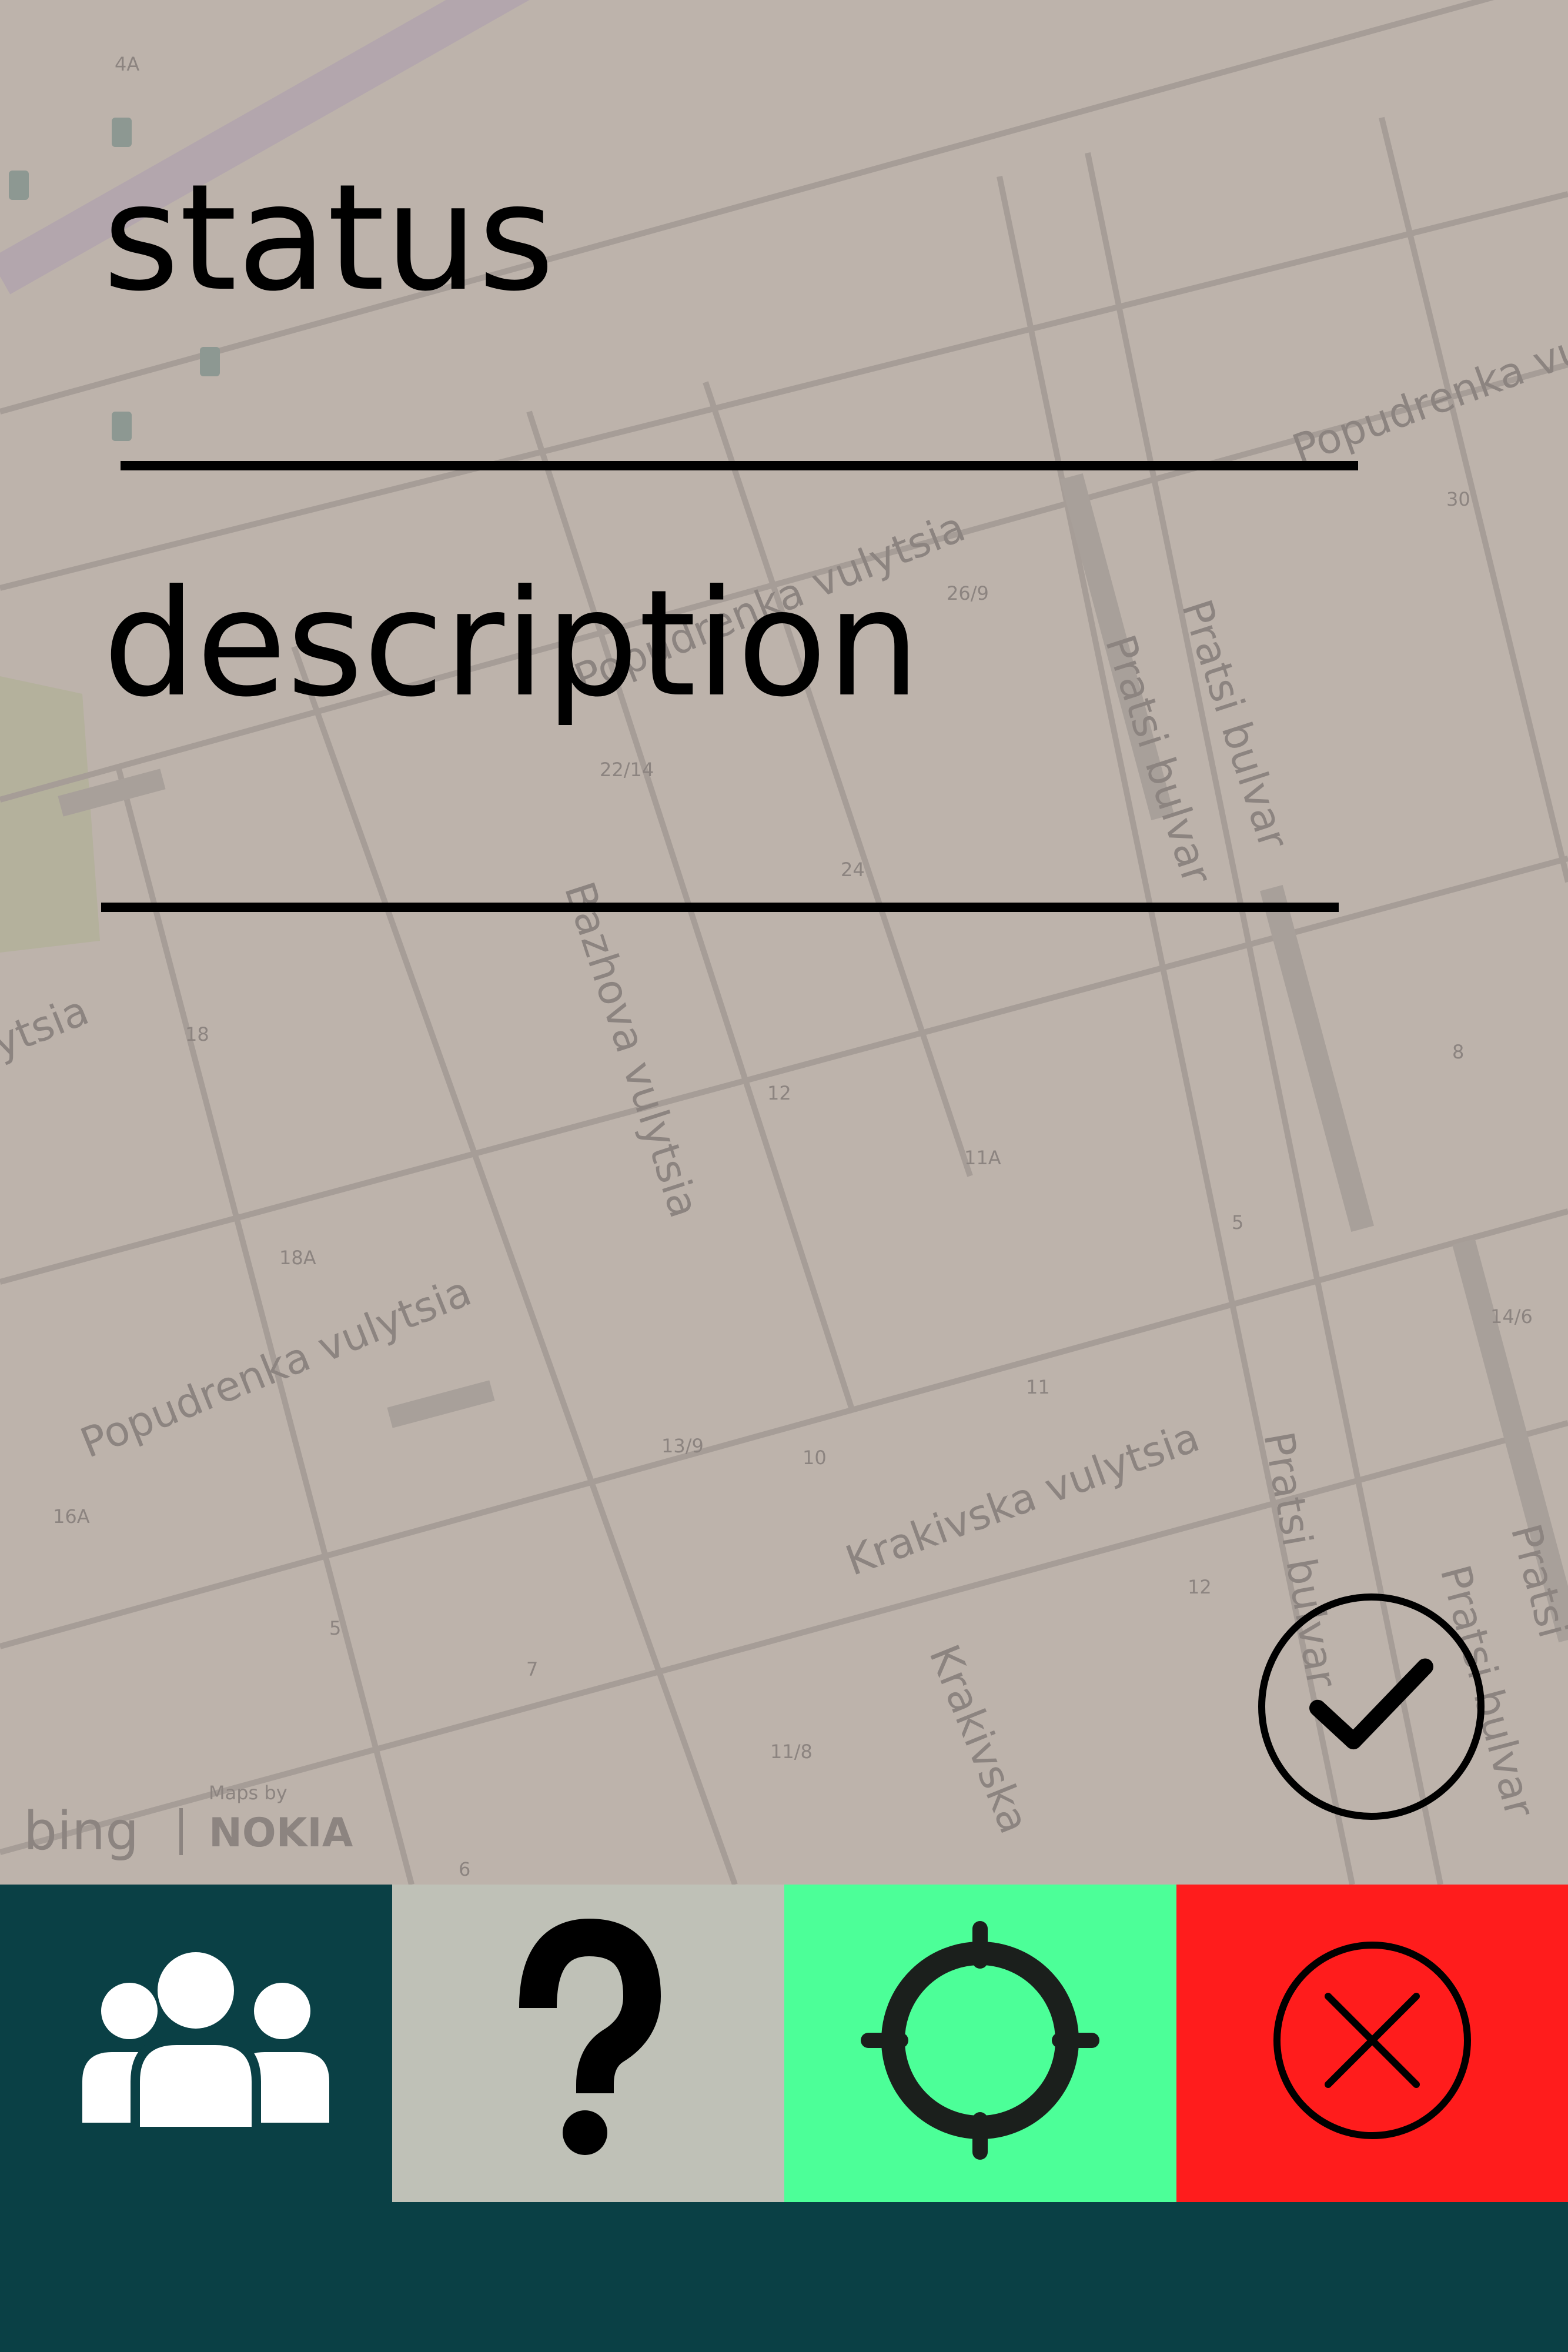 Image resolution: width=1568 pixels, height=2352 pixels. Describe the element at coordinates (968, 593) in the screenshot. I see `map-house-number: 26/9` at that location.